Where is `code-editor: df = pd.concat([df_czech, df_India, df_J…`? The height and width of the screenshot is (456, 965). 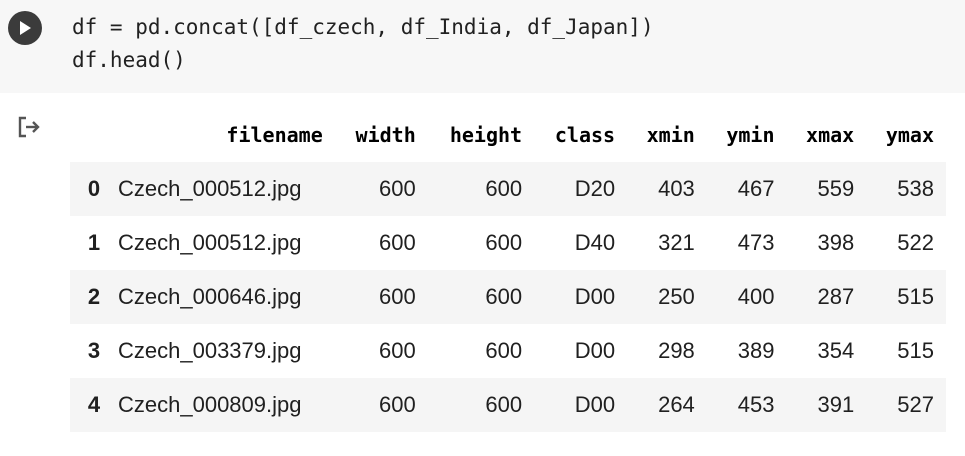 code-editor: df = pd.concat([df_czech, df_India, df_J… is located at coordinates (363, 44).